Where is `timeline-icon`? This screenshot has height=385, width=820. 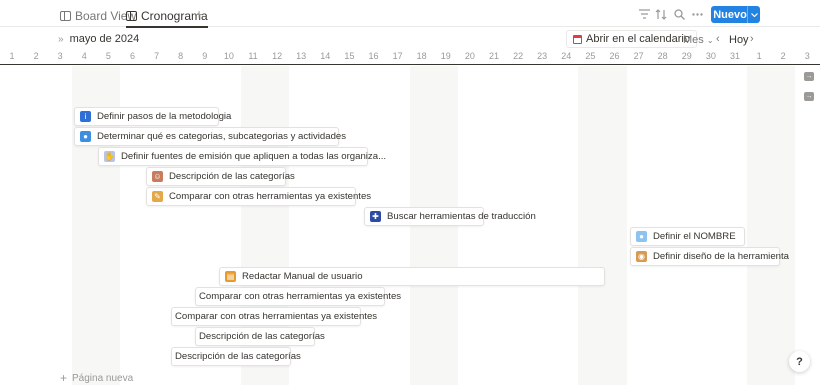
timeline-icon is located at coordinates (131, 16).